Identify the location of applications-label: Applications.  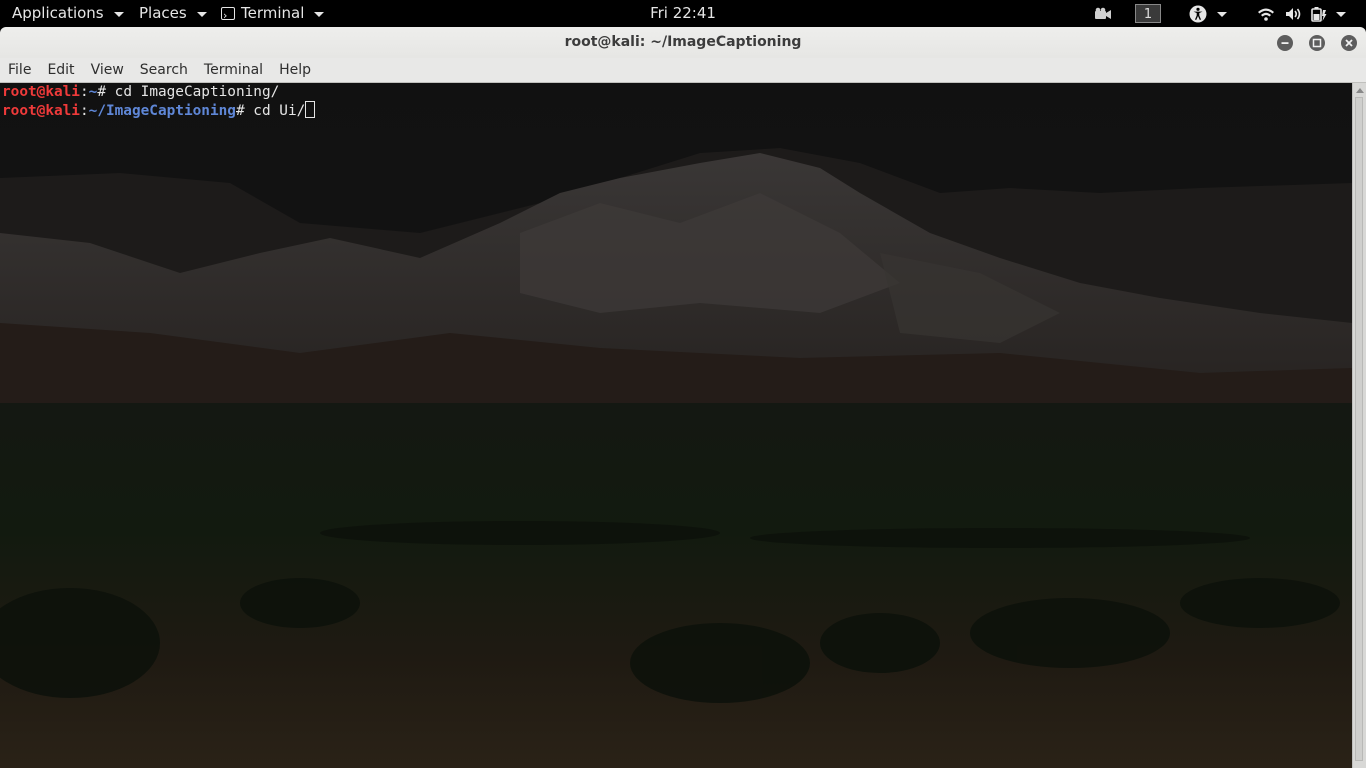
(58, 13).